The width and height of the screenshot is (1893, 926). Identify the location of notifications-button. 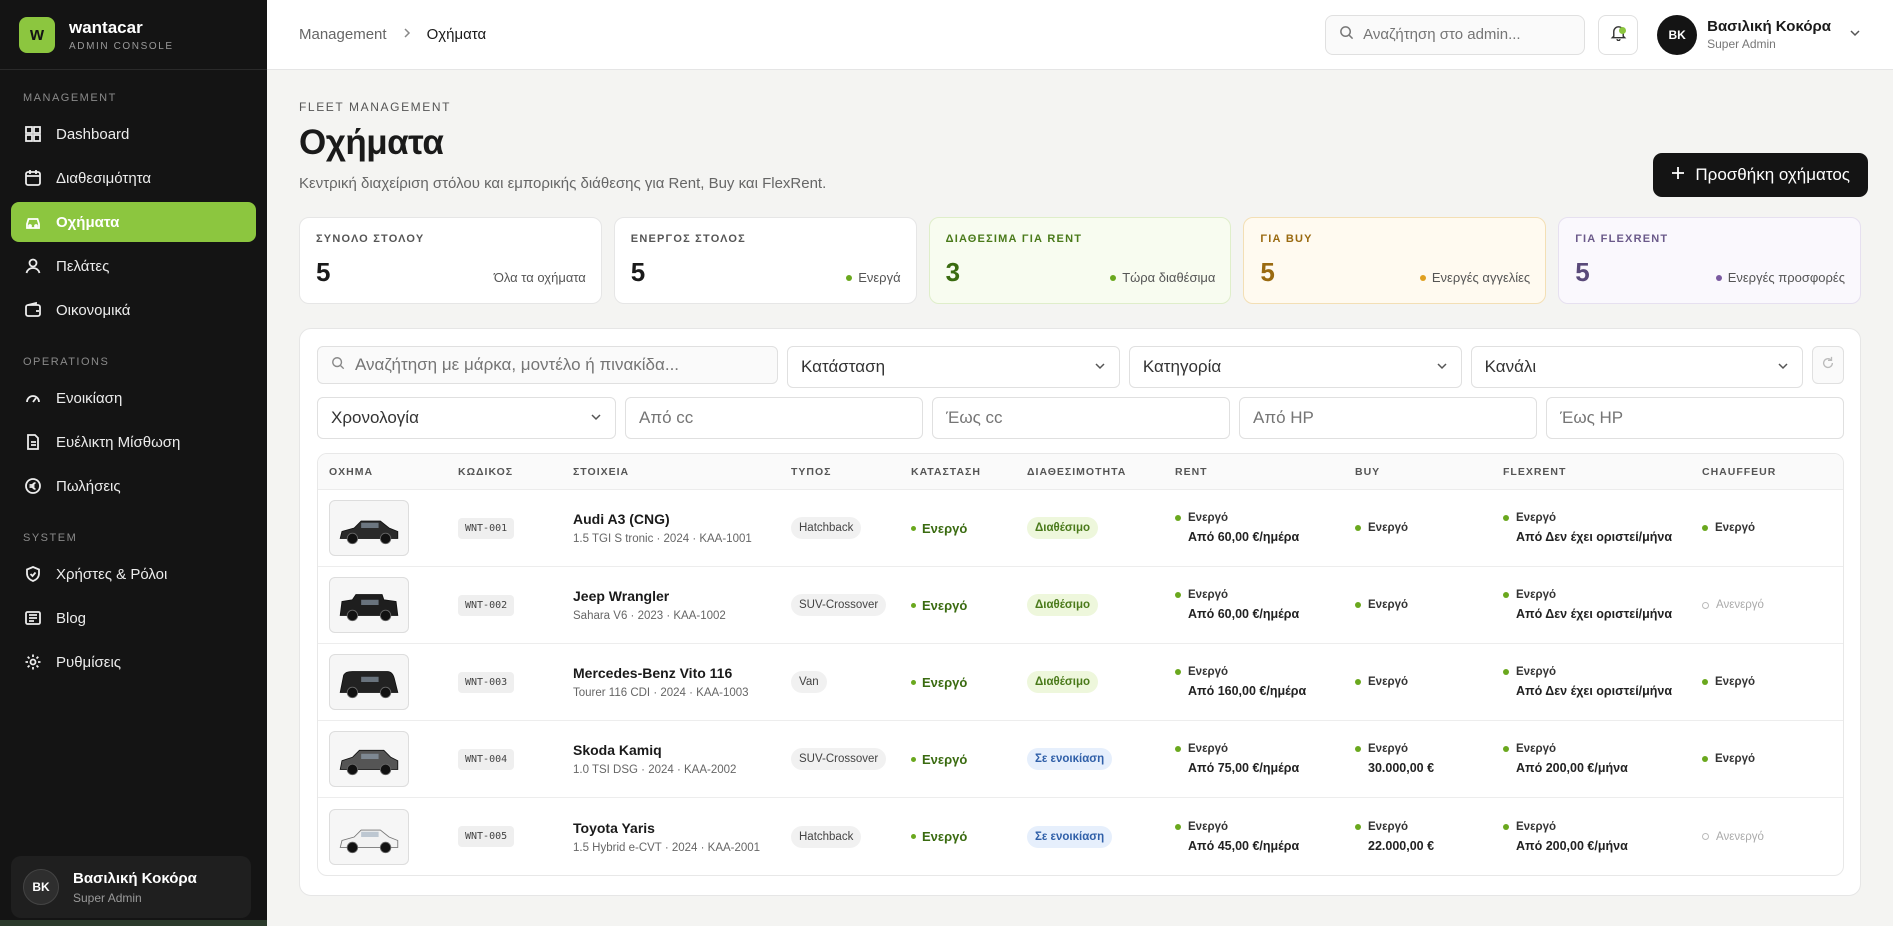
(1618, 34).